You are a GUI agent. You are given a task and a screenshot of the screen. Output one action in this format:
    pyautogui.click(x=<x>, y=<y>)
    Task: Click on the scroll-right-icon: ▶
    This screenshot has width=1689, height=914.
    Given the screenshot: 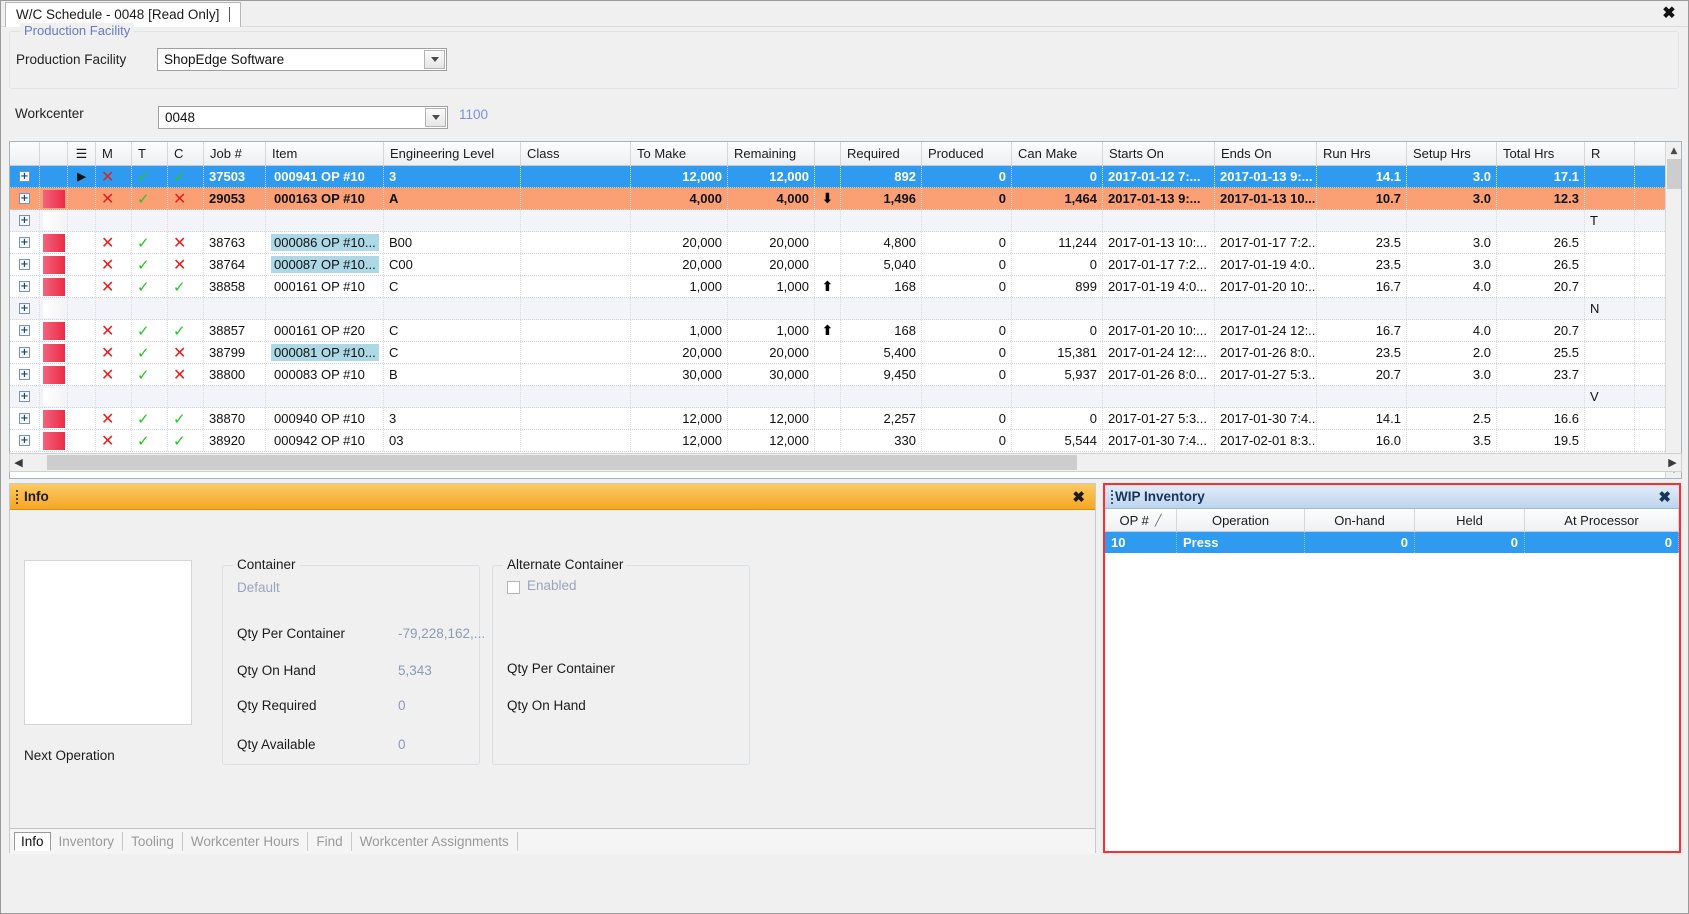 What is the action you would take?
    pyautogui.click(x=1672, y=462)
    